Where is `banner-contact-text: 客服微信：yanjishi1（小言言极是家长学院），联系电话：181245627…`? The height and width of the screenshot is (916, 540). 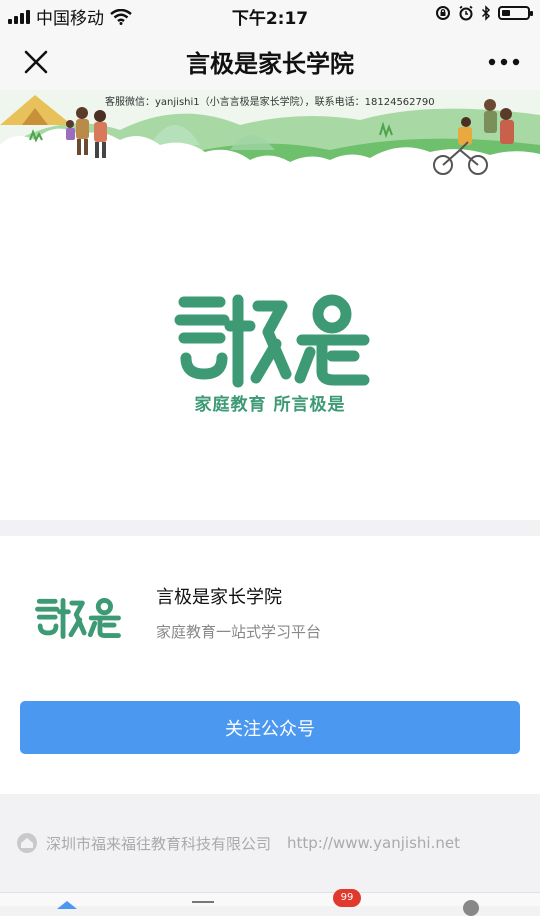 banner-contact-text: 客服微信：yanjishi1（小言言极是家长学院），联系电话：181245627… is located at coordinates (270, 102).